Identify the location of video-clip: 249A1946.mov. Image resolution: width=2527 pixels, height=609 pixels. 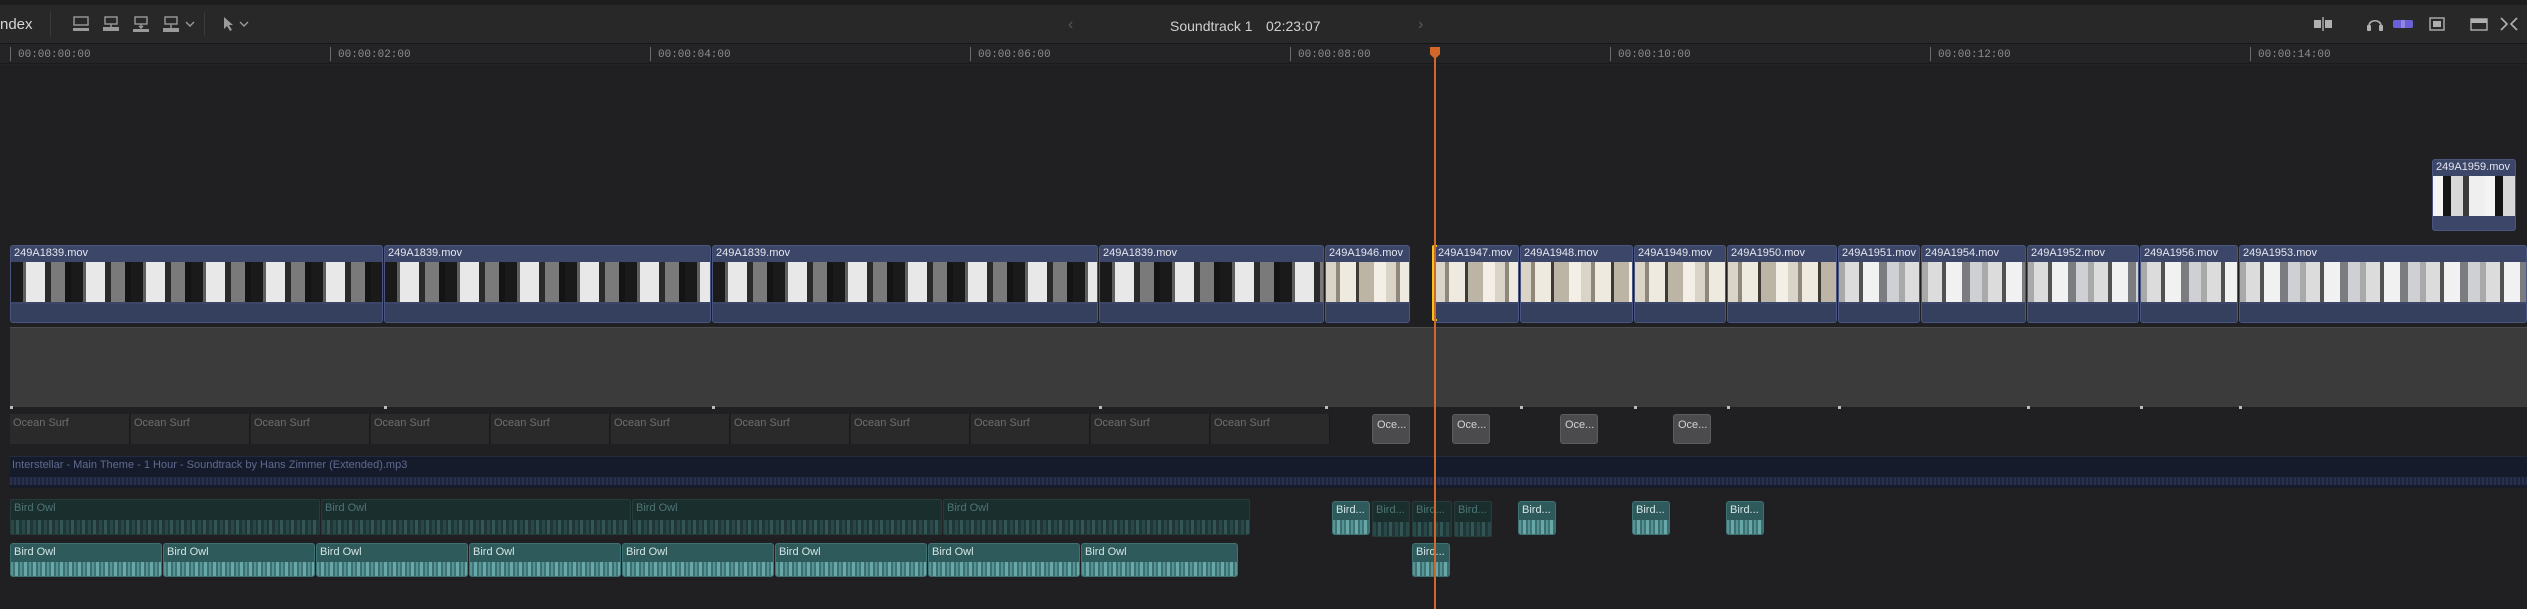
(1367, 284).